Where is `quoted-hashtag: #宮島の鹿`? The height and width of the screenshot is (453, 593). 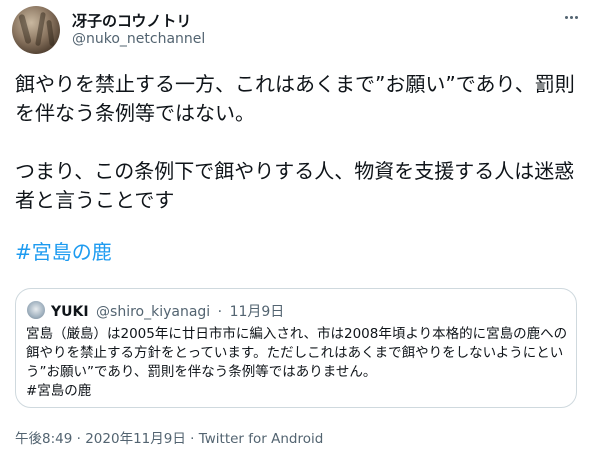
quoted-hashtag: #宮島の鹿 is located at coordinates (59, 391).